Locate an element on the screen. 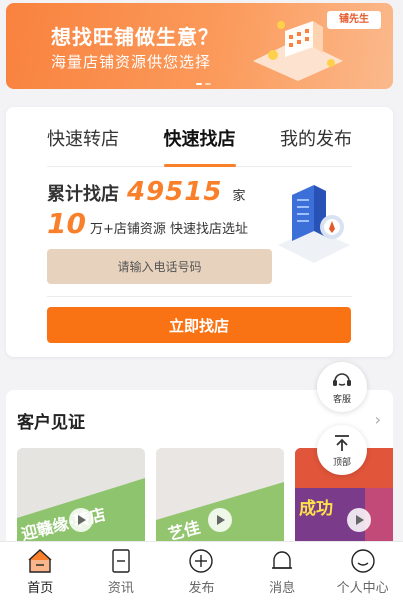 The height and width of the screenshot is (600, 403). tab-quick-transfer: 快速转店 is located at coordinates (83, 144).